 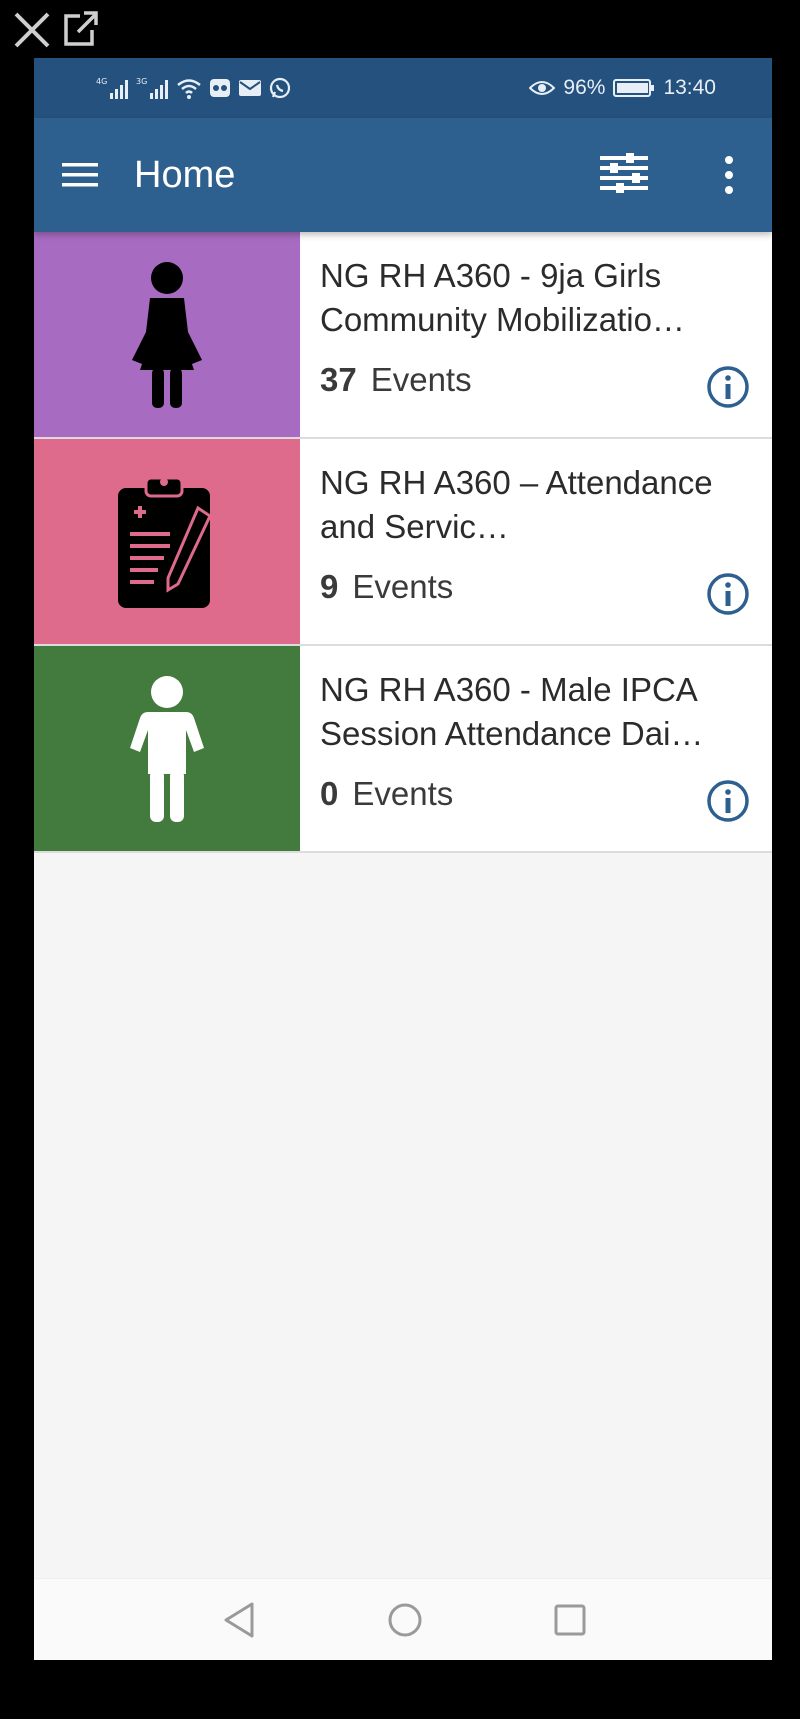 I want to click on hamburger-menu-icon, so click(x=81, y=175).